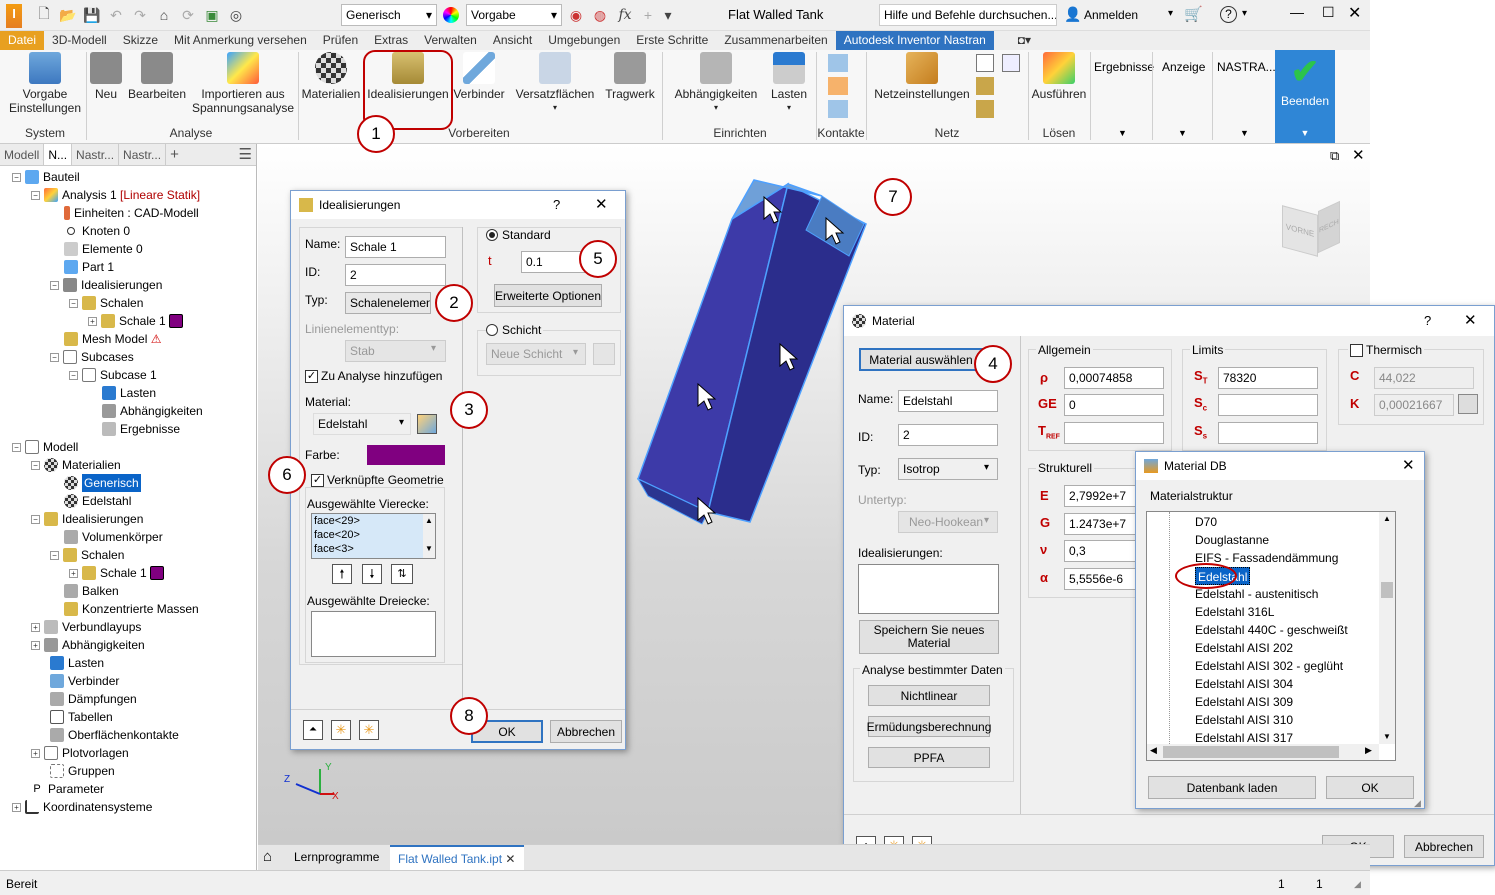 Image resolution: width=1495 pixels, height=895 pixels. Describe the element at coordinates (1424, 378) in the screenshot. I see `c-input: 44,022` at that location.